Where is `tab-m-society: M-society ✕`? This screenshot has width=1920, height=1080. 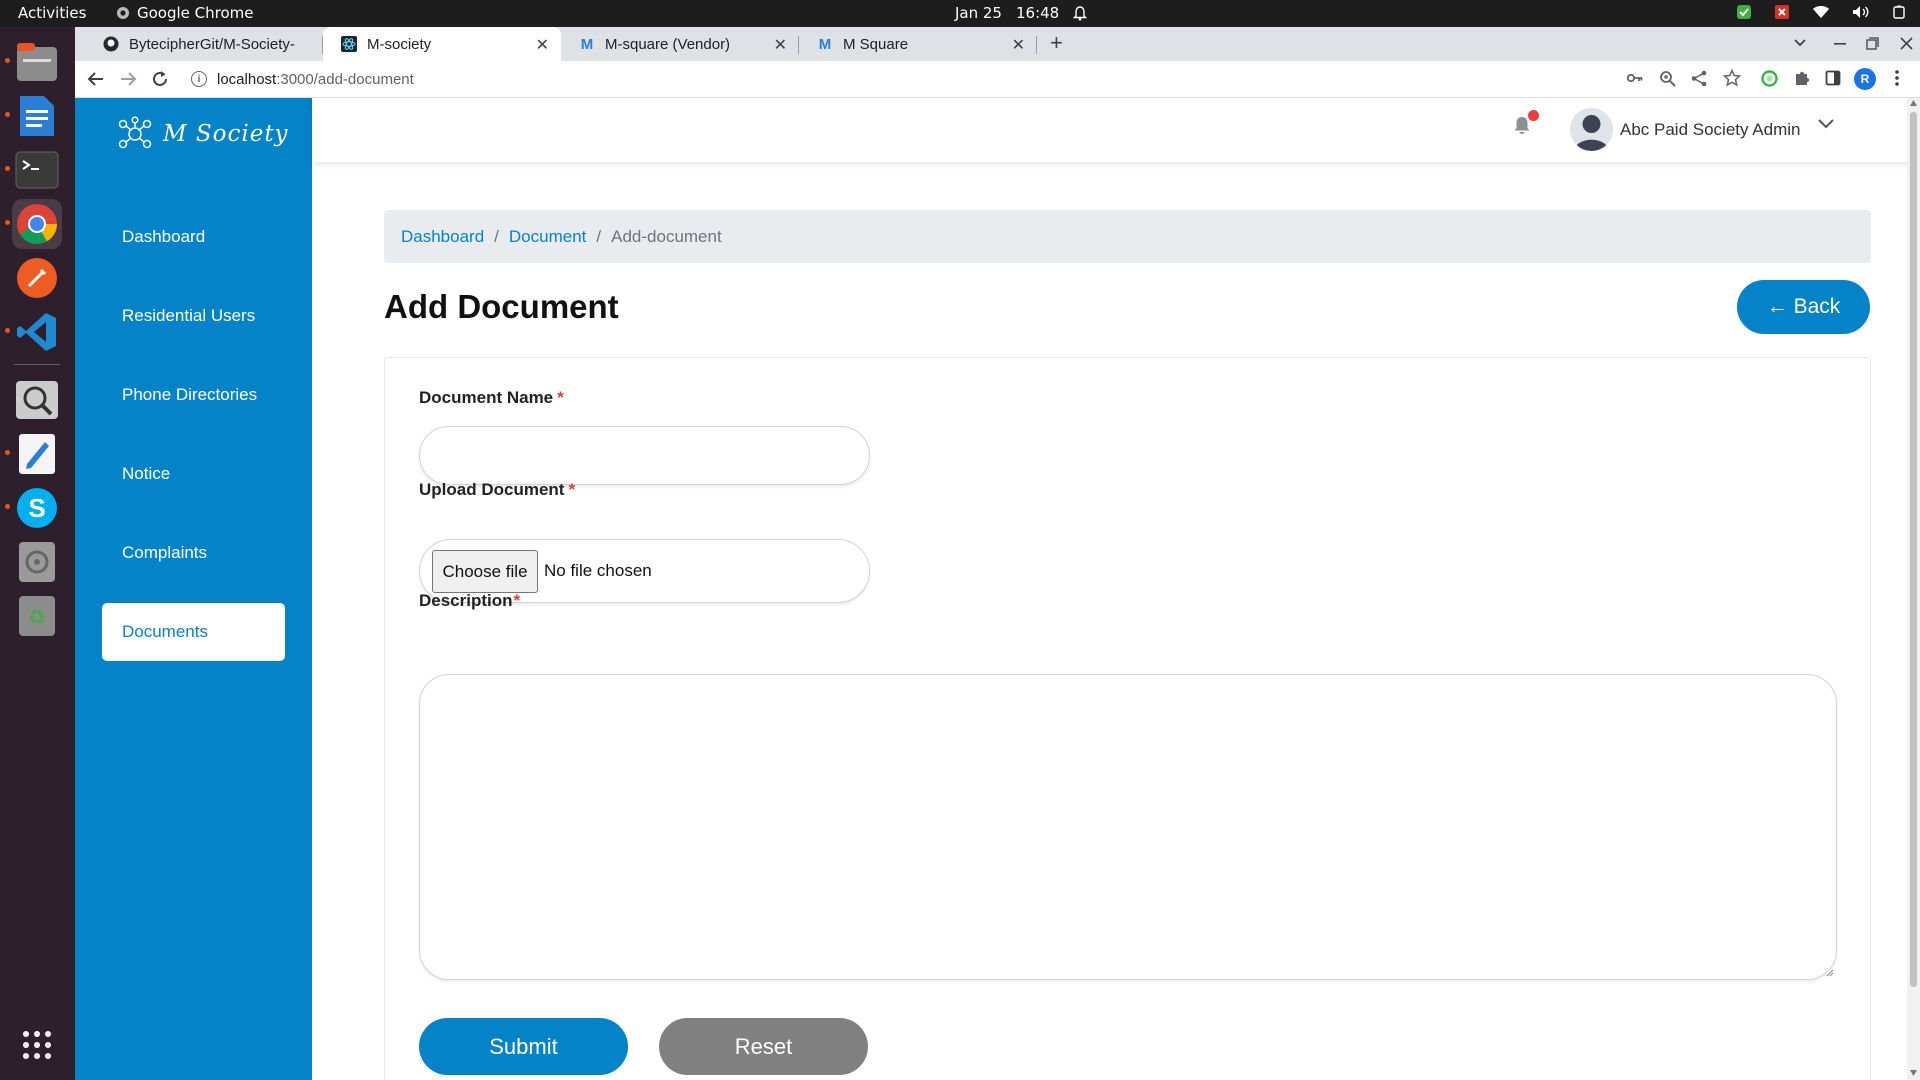 tab-m-society: M-society ✕ is located at coordinates (442, 44).